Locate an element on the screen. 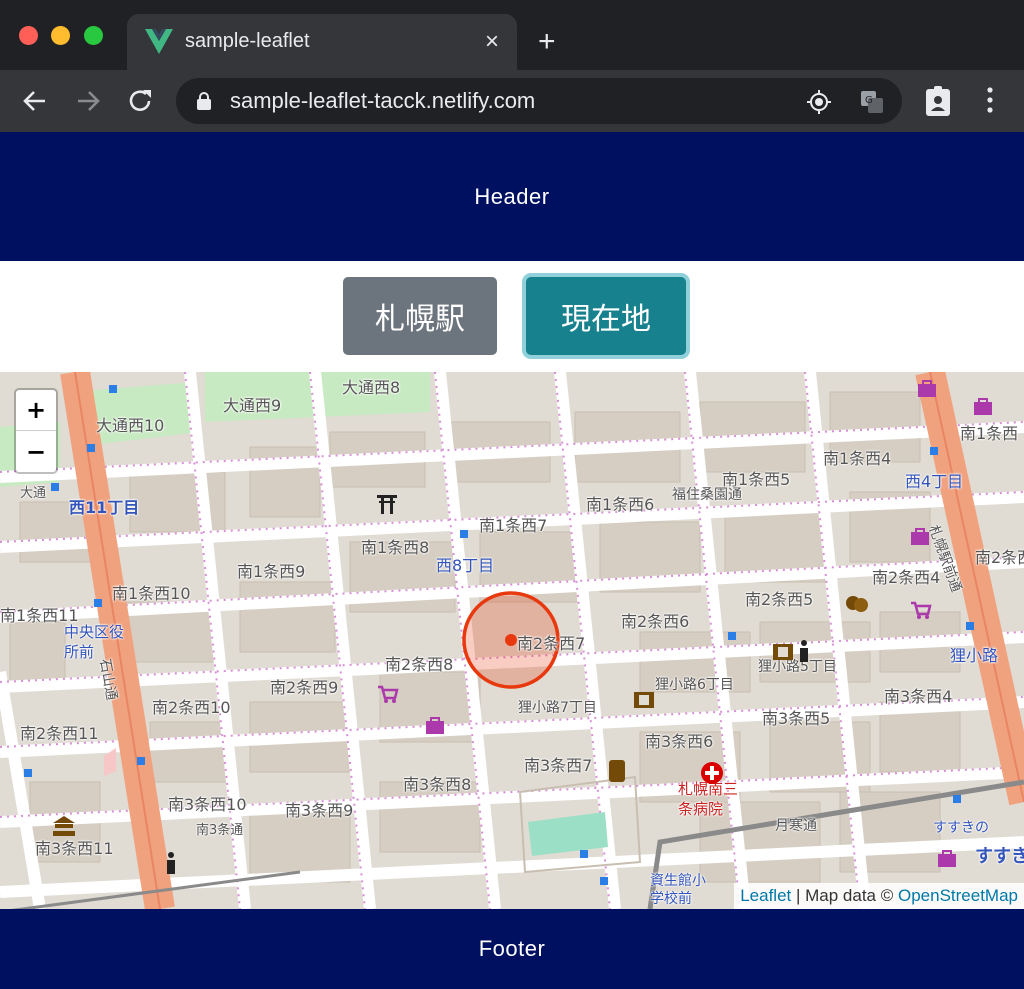 This screenshot has width=1024, height=989. close-window-button is located at coordinates (28, 35).